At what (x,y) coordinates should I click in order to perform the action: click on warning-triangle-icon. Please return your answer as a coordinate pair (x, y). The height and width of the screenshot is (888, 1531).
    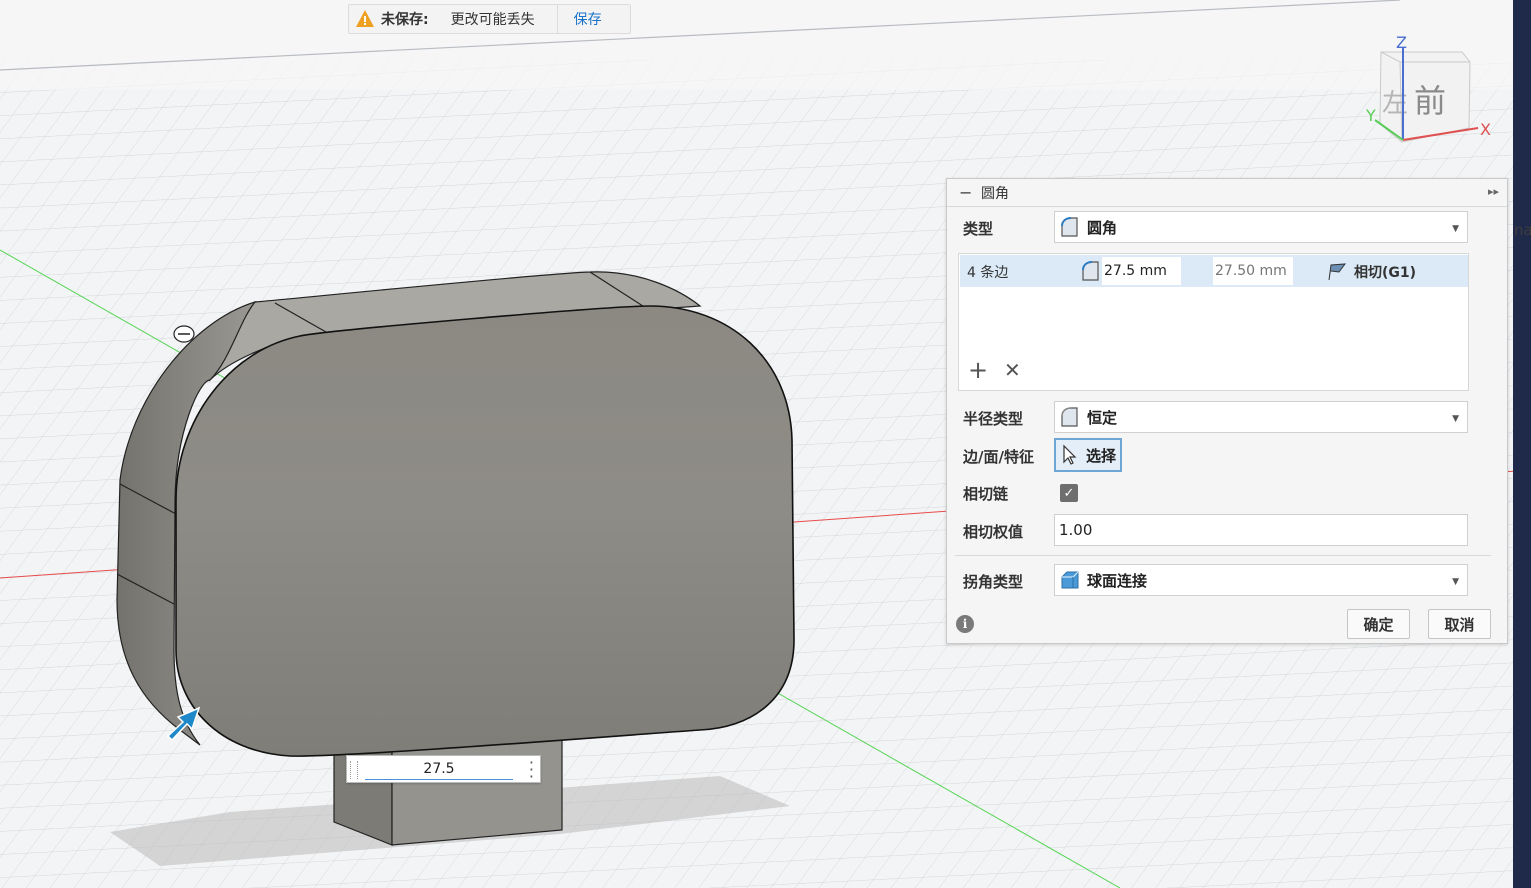
    Looking at the image, I should click on (365, 18).